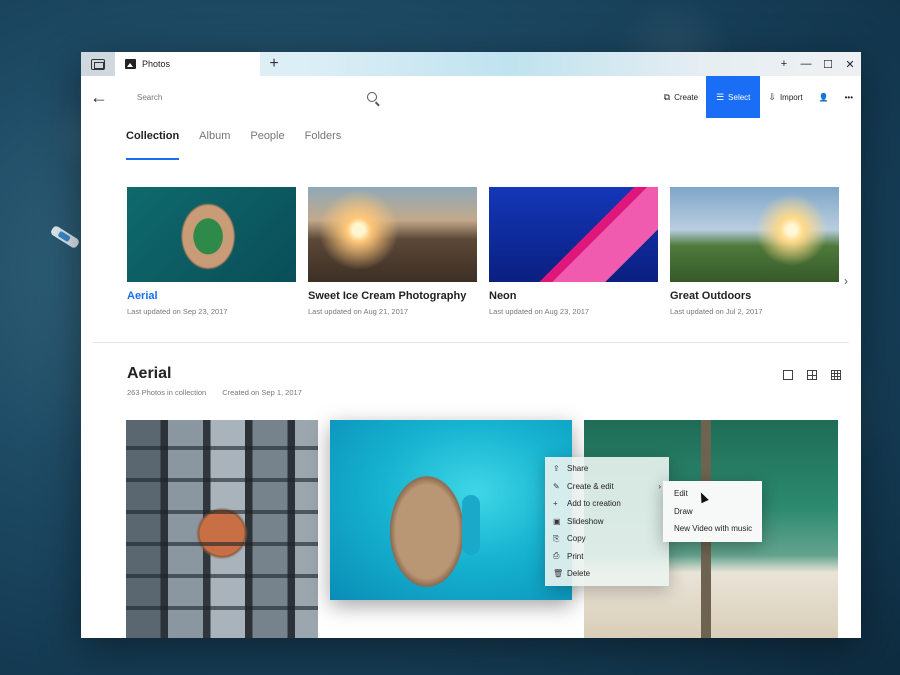 This screenshot has height=675, width=900. What do you see at coordinates (392, 296) in the screenshot?
I see `album-name: Sweet Ice Cream Photography` at bounding box center [392, 296].